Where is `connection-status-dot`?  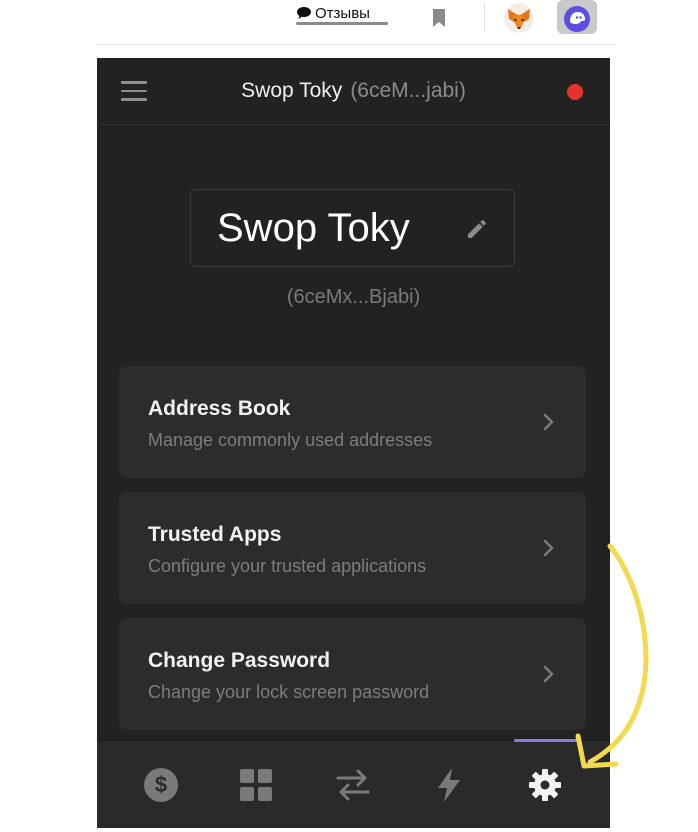 connection-status-dot is located at coordinates (575, 92).